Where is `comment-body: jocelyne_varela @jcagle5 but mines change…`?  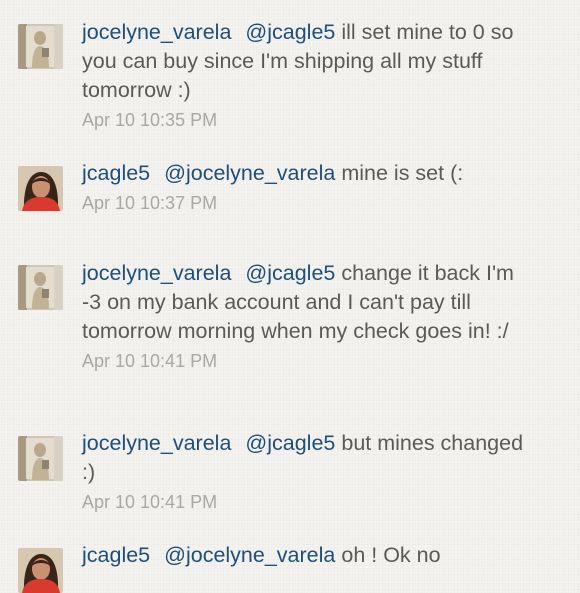
comment-body: jocelyne_varela @jcagle5 but mines change… is located at coordinates (309, 471).